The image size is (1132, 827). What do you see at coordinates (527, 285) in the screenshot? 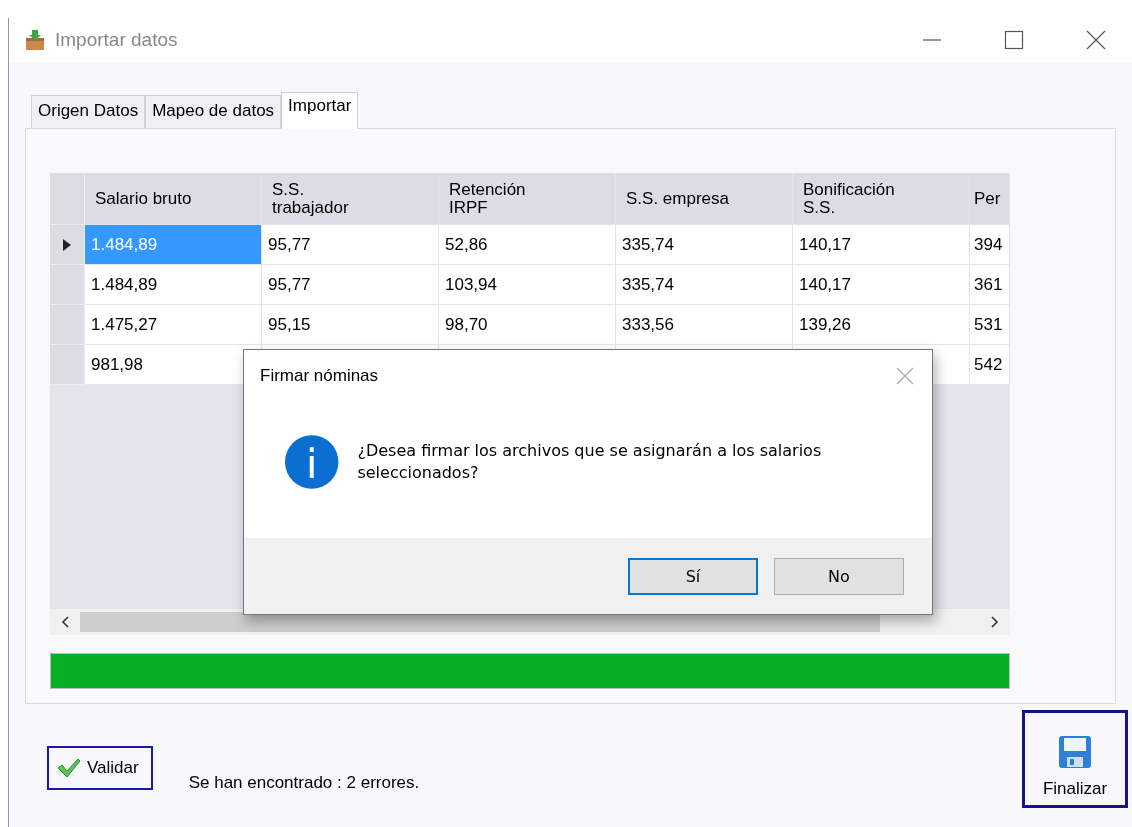
I see `table-cell: 103,94` at bounding box center [527, 285].